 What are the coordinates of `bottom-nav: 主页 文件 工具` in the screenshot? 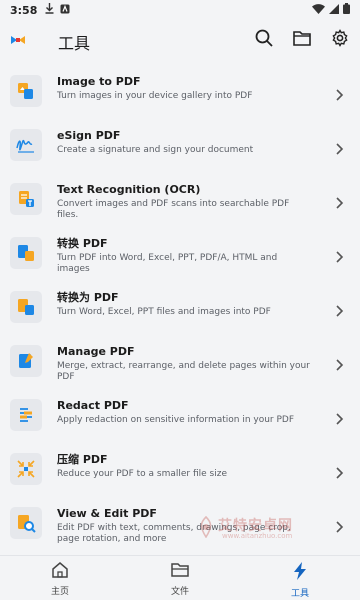 It's located at (180, 577).